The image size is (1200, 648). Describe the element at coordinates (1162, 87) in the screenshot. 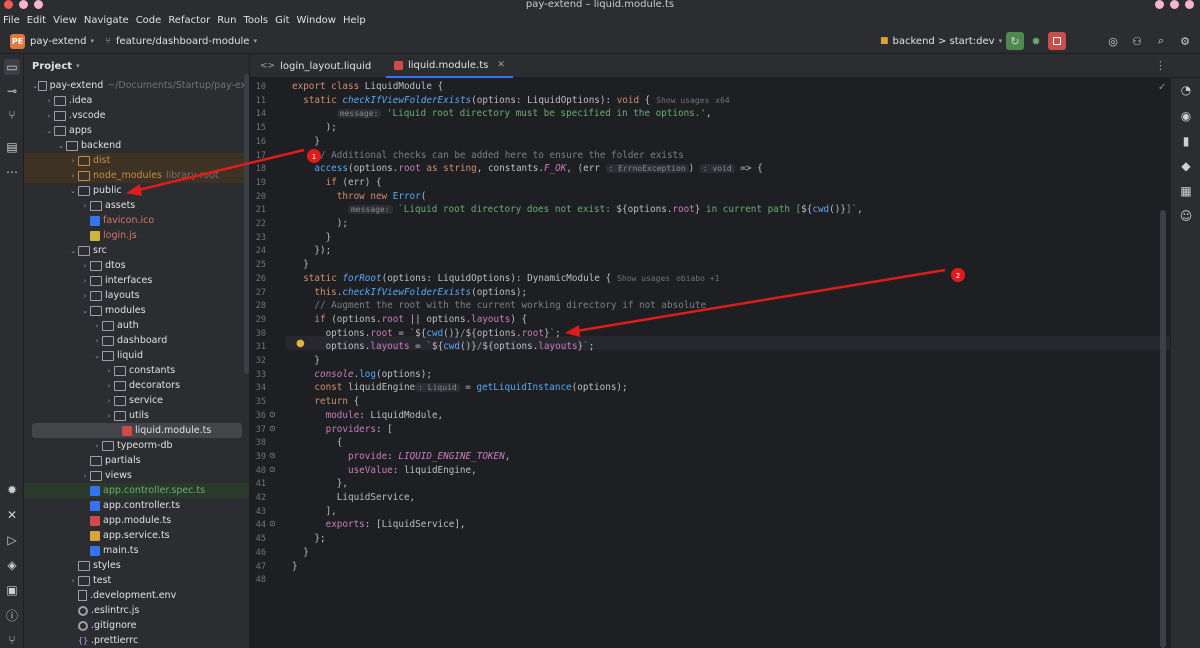

I see `no-problems-check-icon: ✓` at that location.